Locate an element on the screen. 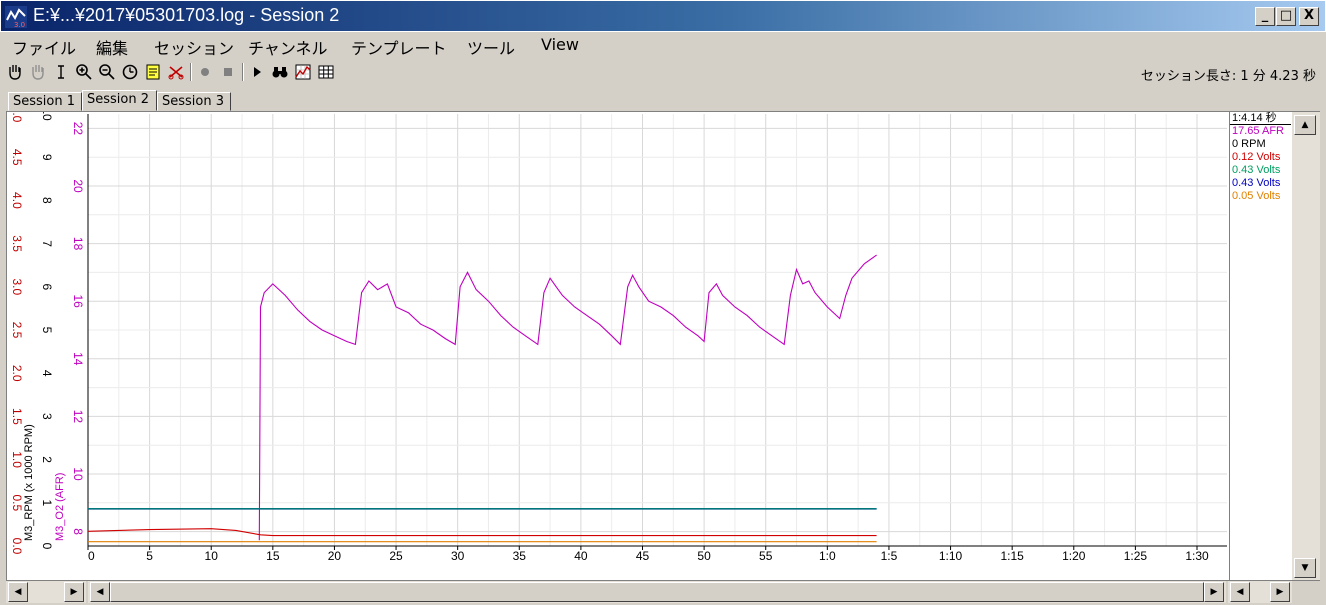 This screenshot has height=605, width=1326. menu-template: テンプレート is located at coordinates (399, 47).